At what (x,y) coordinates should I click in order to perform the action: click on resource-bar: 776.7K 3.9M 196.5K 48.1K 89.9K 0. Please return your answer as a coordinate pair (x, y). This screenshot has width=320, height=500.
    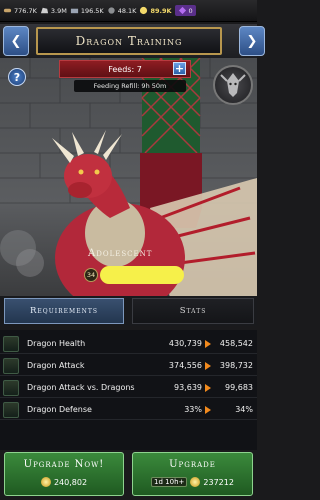
    Looking at the image, I should click on (128, 11).